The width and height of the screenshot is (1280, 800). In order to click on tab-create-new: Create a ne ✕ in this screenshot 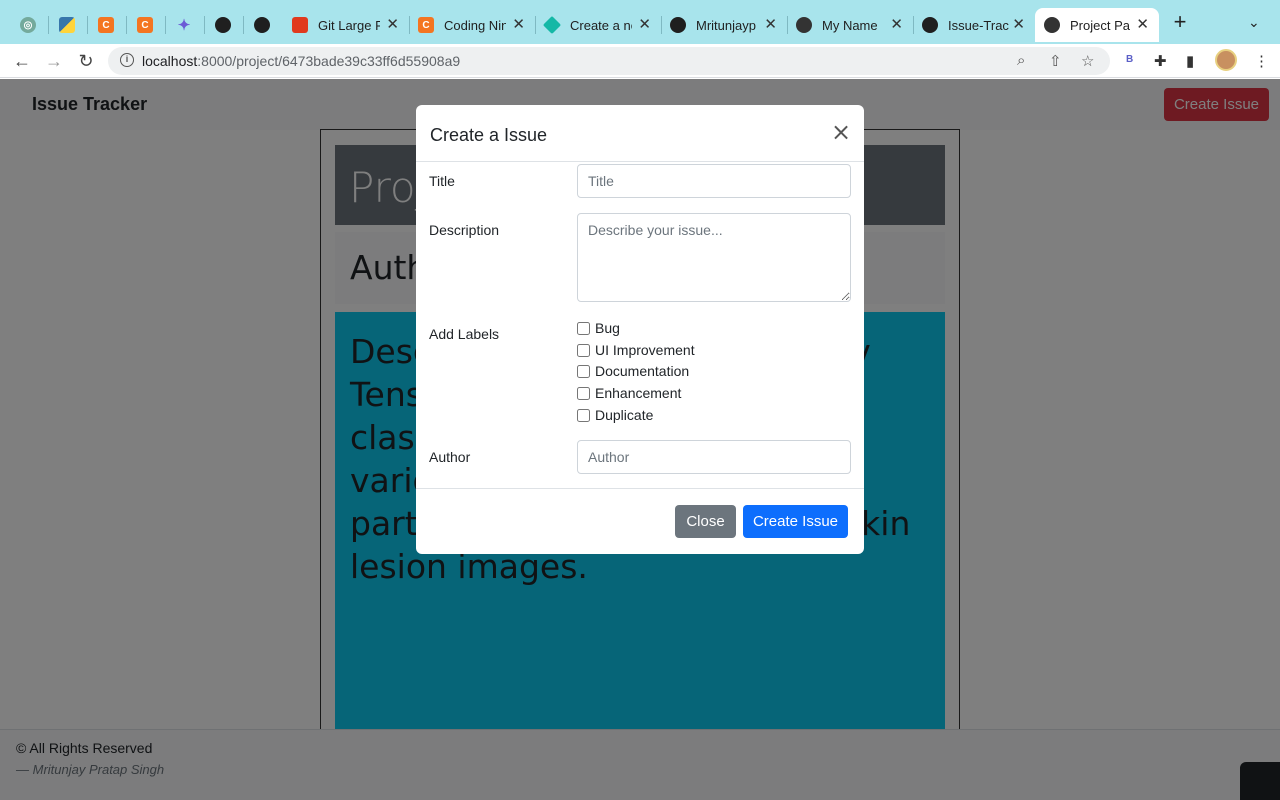, I will do `click(598, 25)`.